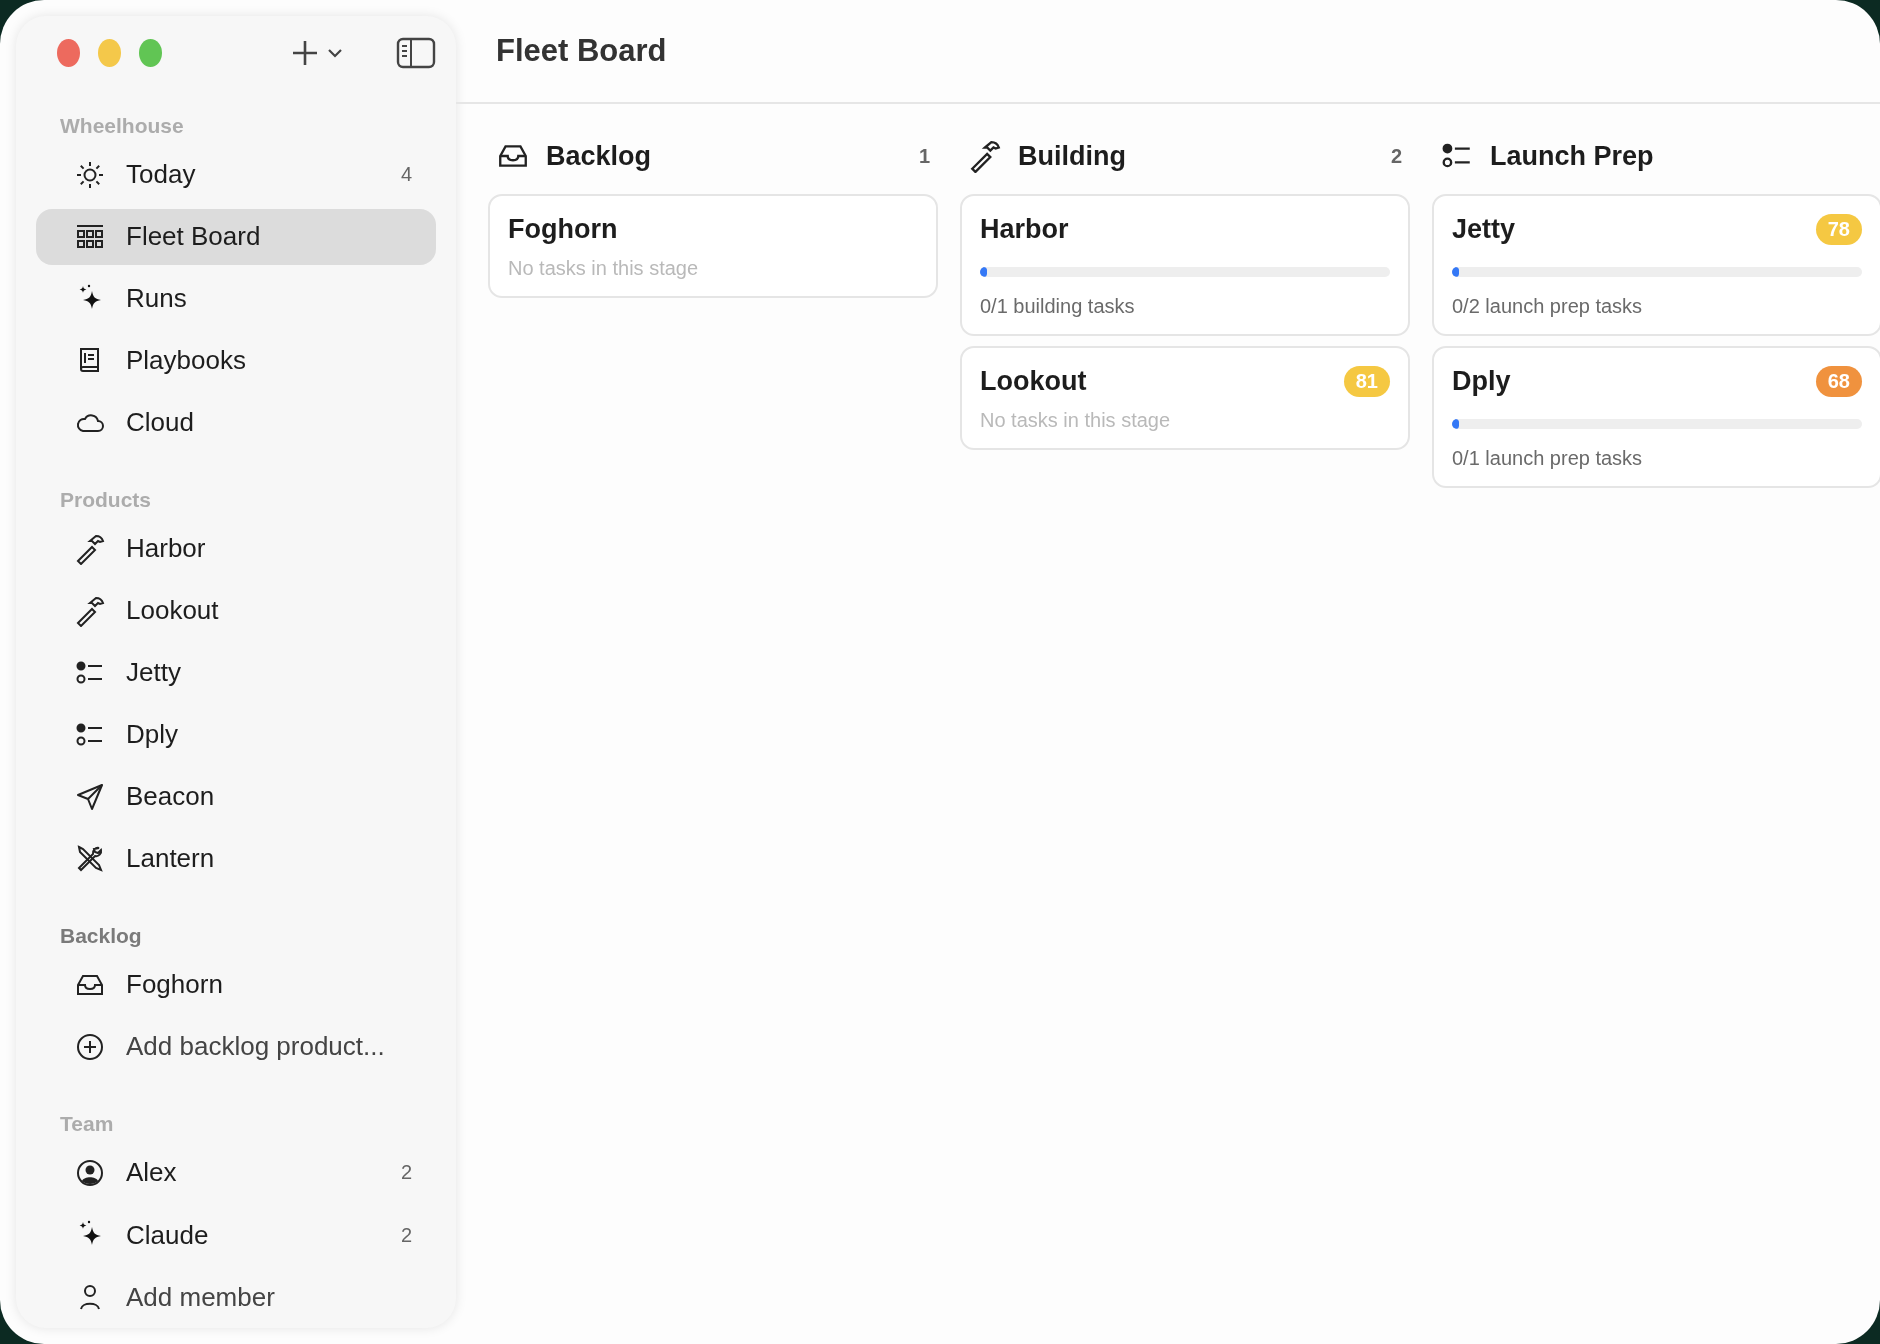 This screenshot has height=1344, width=1880. What do you see at coordinates (68, 52) in the screenshot?
I see `close-button` at bounding box center [68, 52].